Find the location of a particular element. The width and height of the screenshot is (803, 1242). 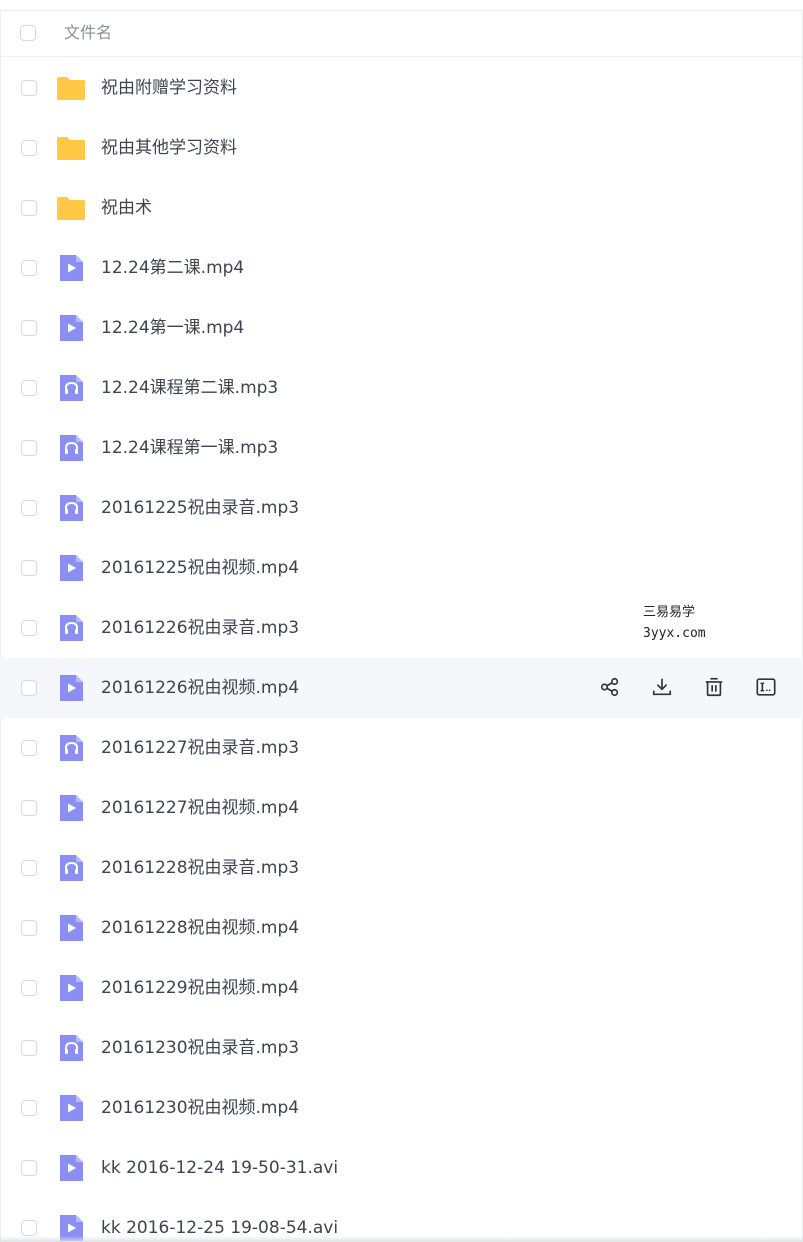

file-name: 20161226祝由视频.mp4 is located at coordinates (200, 688).